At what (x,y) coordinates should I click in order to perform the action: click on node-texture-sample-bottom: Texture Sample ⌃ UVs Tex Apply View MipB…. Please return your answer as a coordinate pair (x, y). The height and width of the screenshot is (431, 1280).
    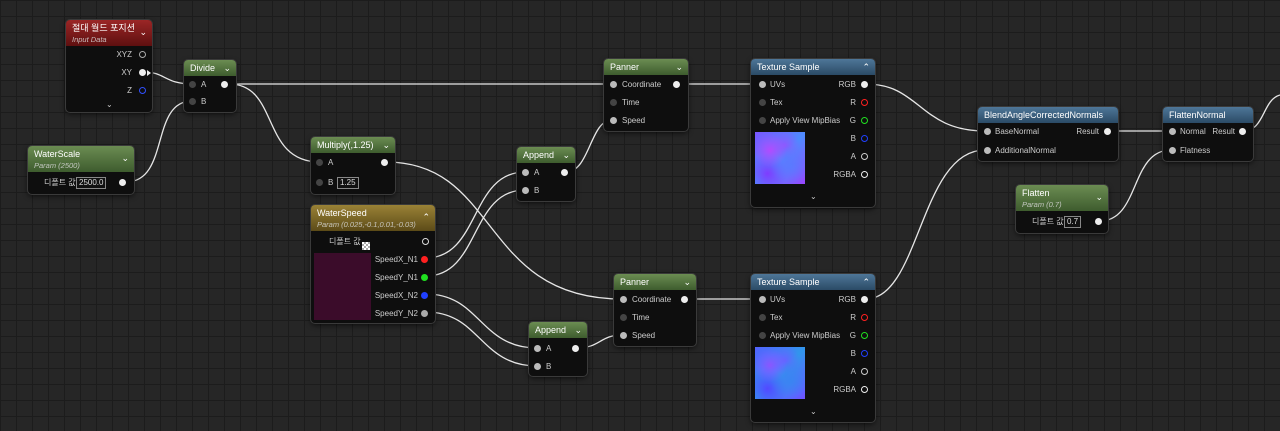
    Looking at the image, I should click on (813, 348).